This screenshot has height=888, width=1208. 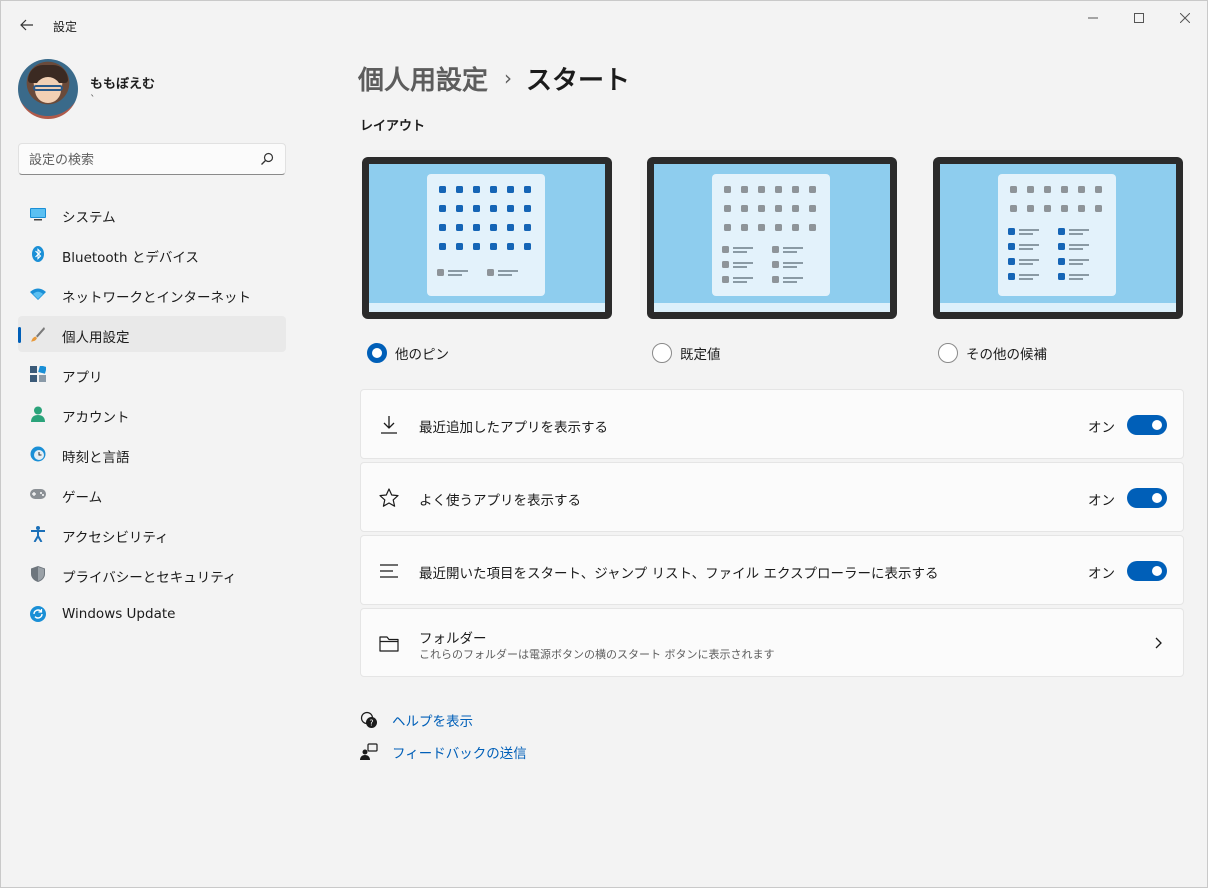 I want to click on sidebar-item-privacy: プライバシーとセキュリティ, so click(x=152, y=574).